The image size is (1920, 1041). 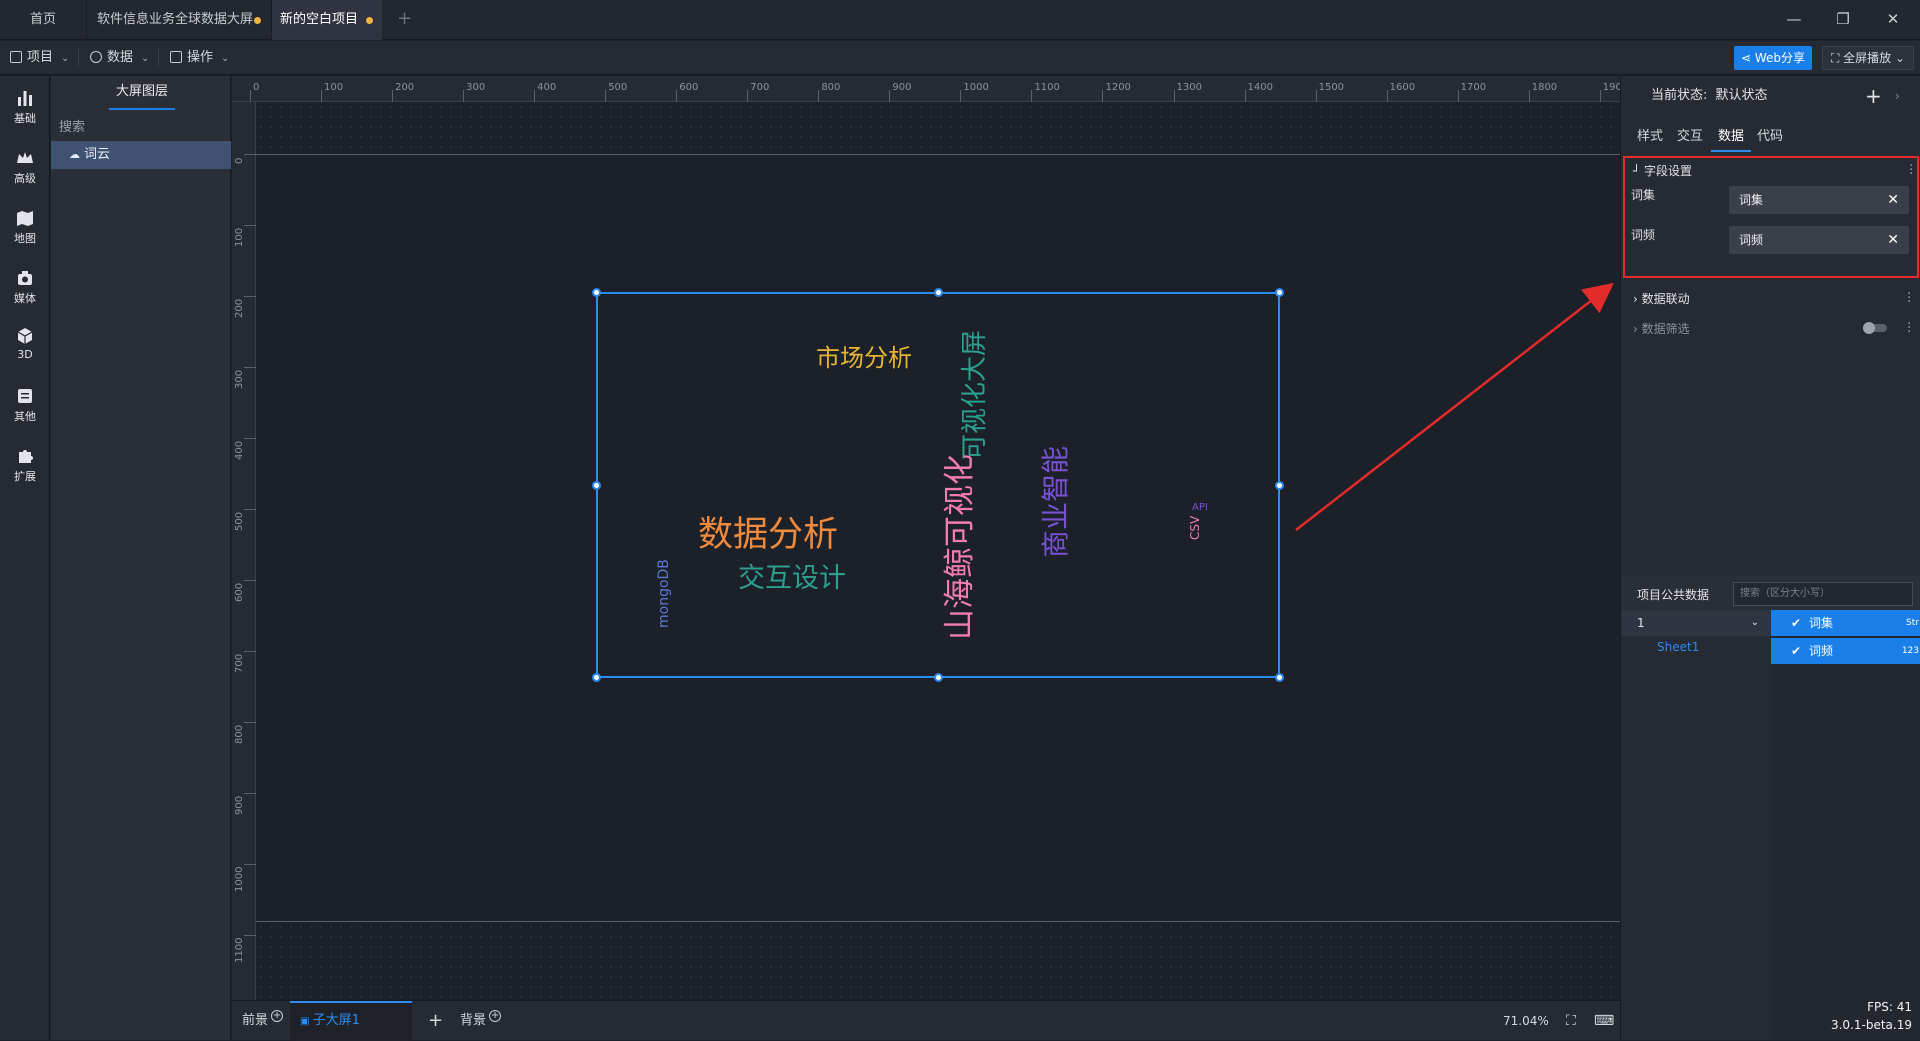 I want to click on resize-handle-sw, so click(x=596, y=677).